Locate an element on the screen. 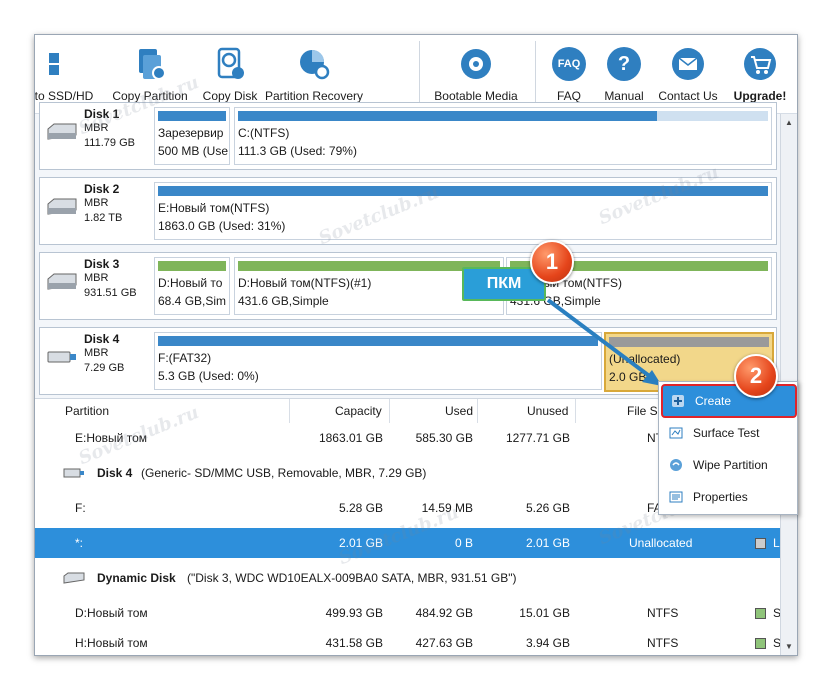  menu-item-wipe-partition: Wipe Partition is located at coordinates (728, 465).